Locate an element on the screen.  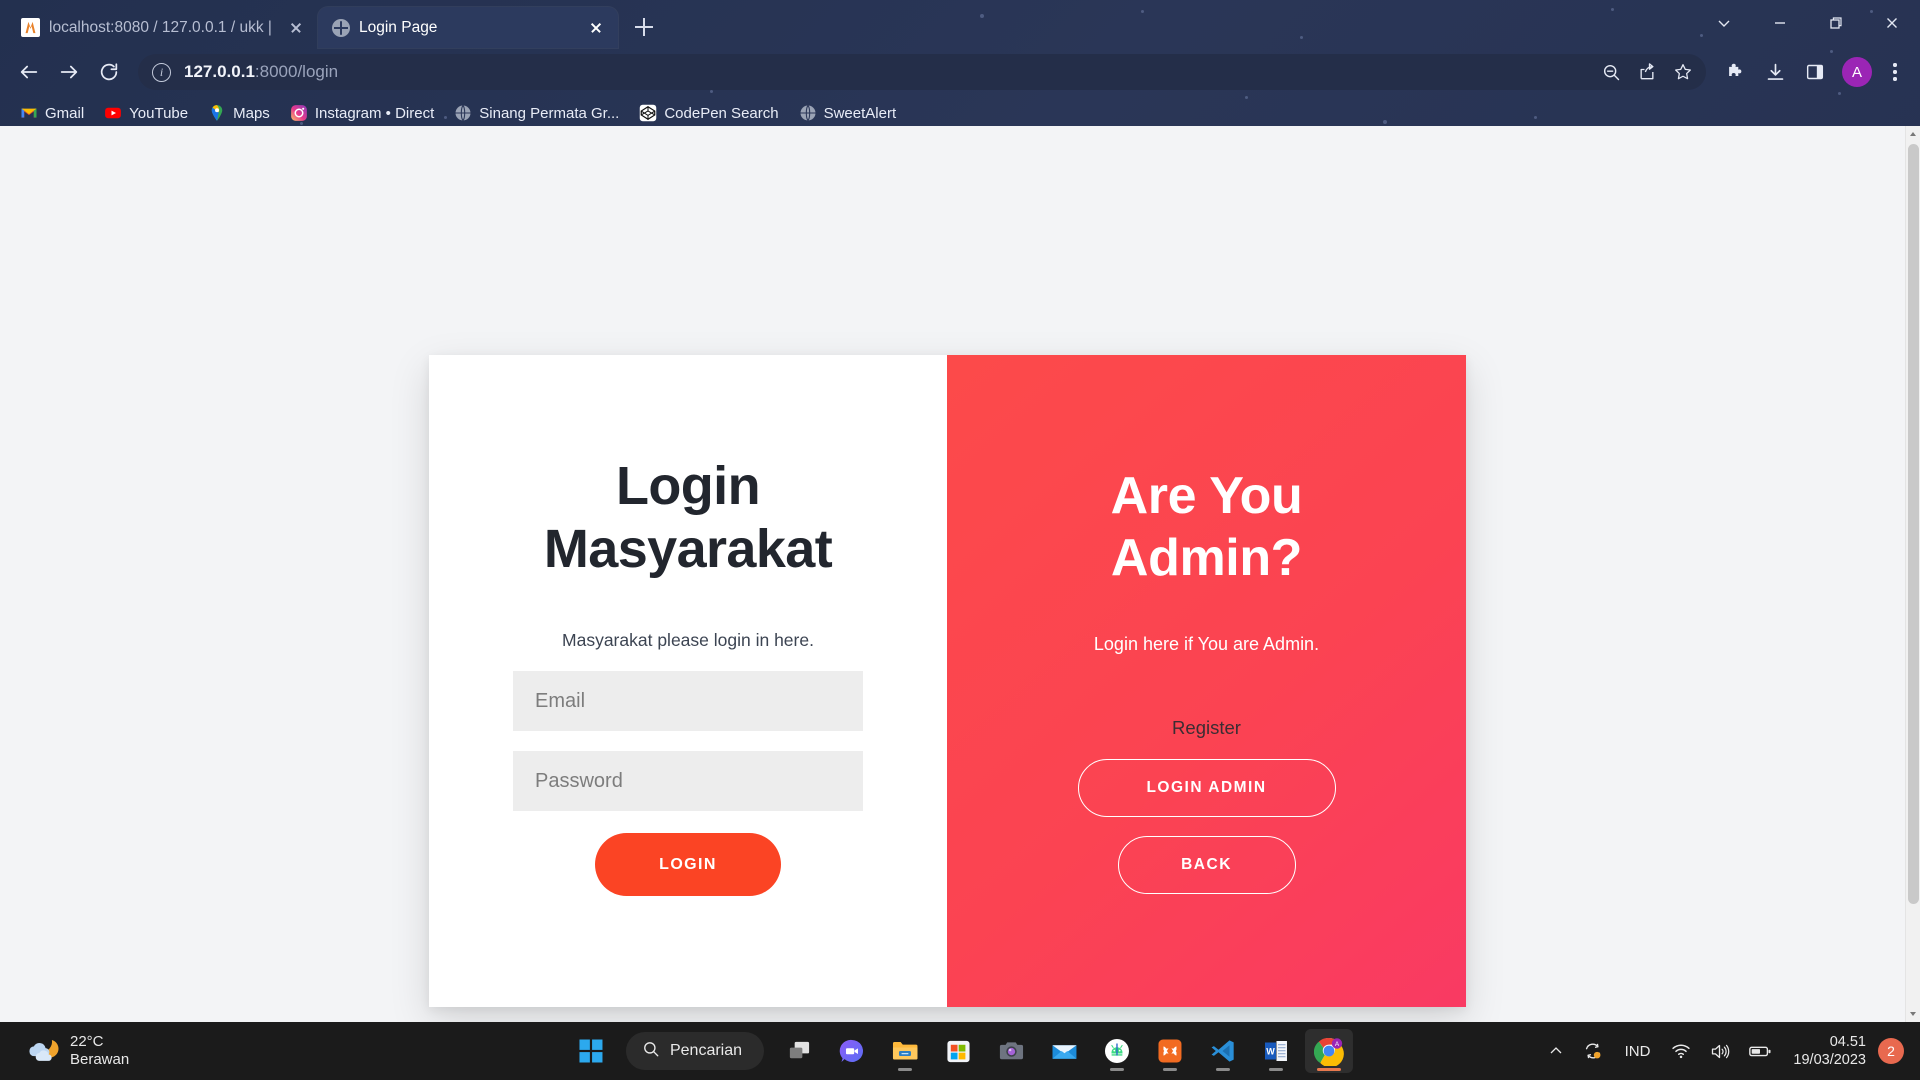
google-maps-icon is located at coordinates (217, 113).